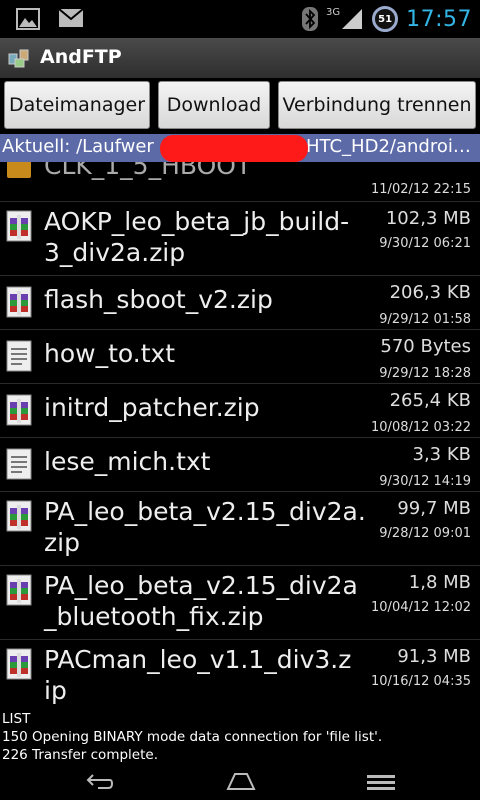 The width and height of the screenshot is (480, 800). I want to click on home-icon, so click(241, 781).